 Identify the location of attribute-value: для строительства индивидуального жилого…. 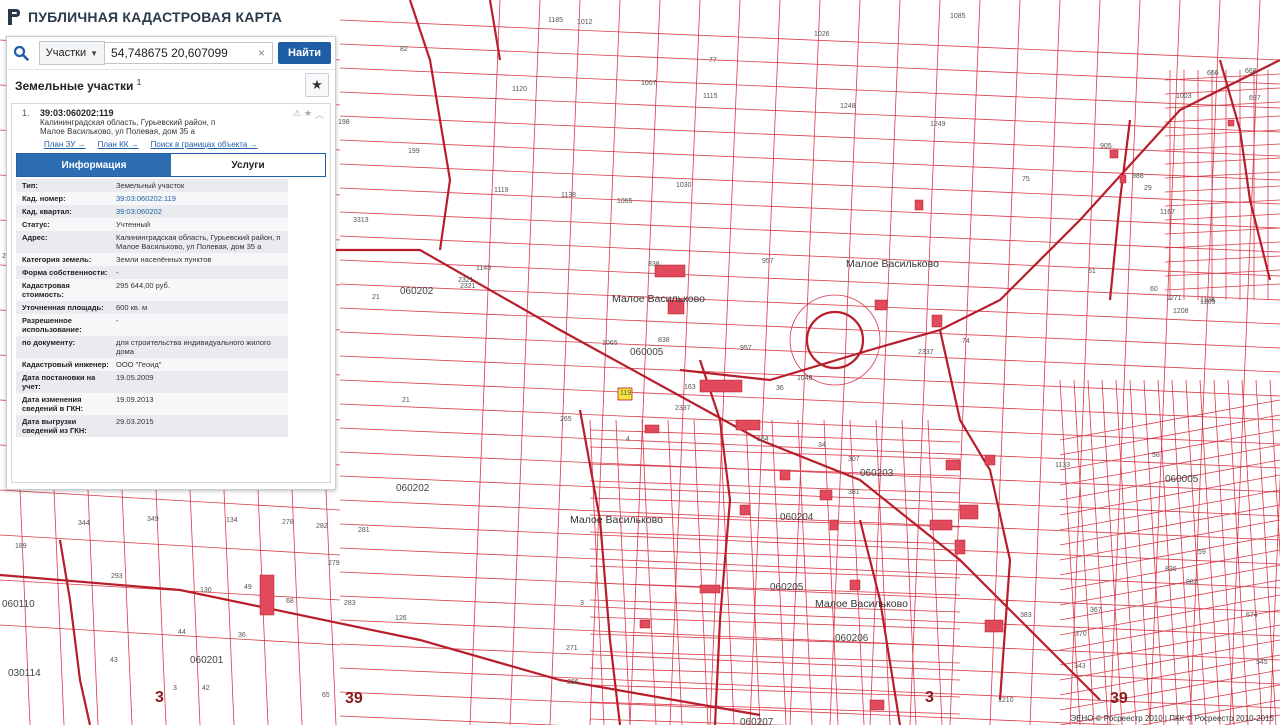
(193, 347).